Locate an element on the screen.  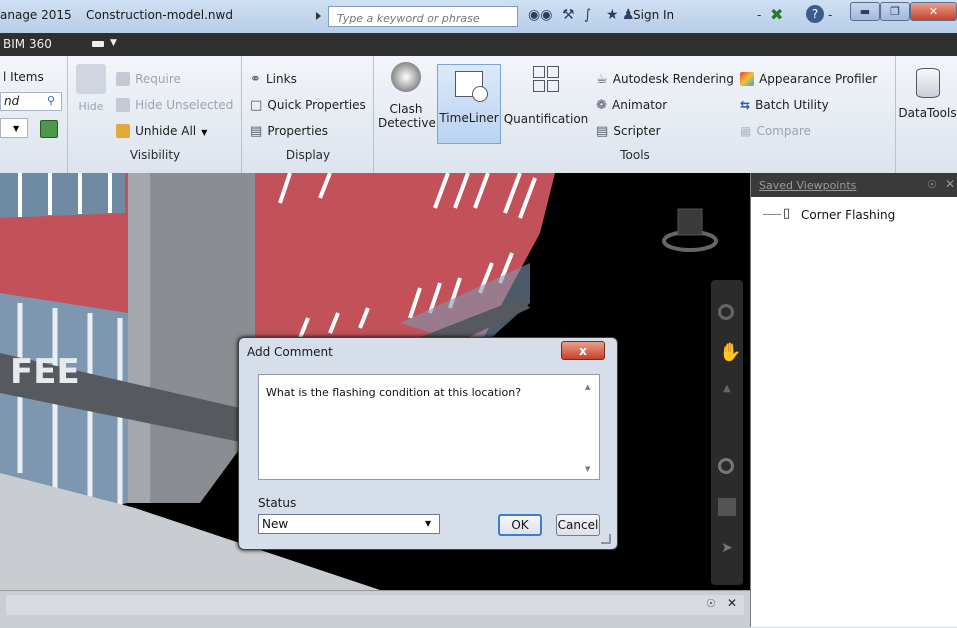
zoom-icon: ▲ is located at coordinates (727, 388).